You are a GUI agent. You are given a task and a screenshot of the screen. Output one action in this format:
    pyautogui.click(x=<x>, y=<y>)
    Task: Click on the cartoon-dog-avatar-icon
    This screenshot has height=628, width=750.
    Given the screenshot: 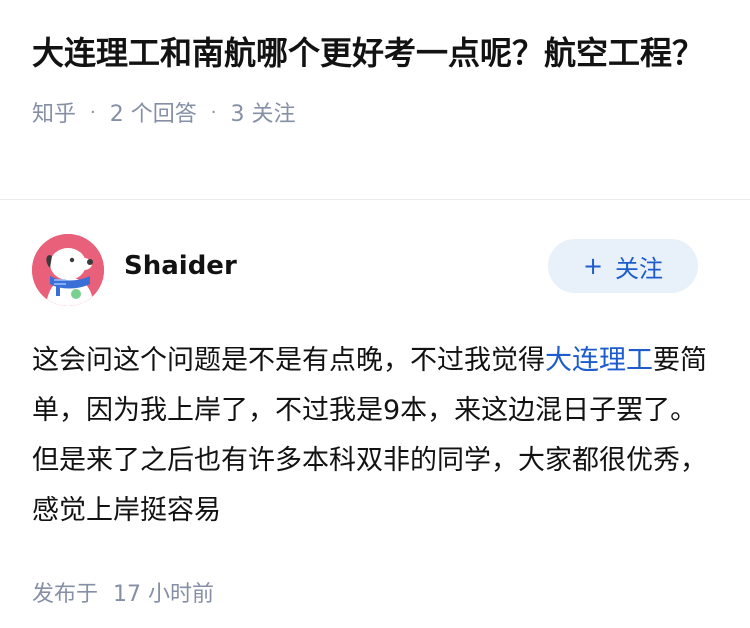 What is the action you would take?
    pyautogui.click(x=68, y=270)
    